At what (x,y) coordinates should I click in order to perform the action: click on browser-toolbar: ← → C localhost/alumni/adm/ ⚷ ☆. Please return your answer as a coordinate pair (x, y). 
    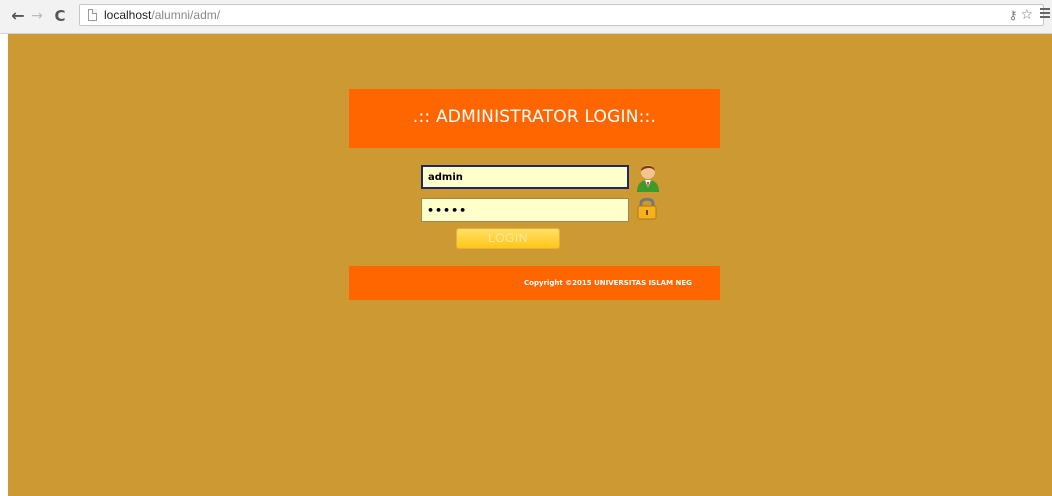
    Looking at the image, I should click on (526, 17).